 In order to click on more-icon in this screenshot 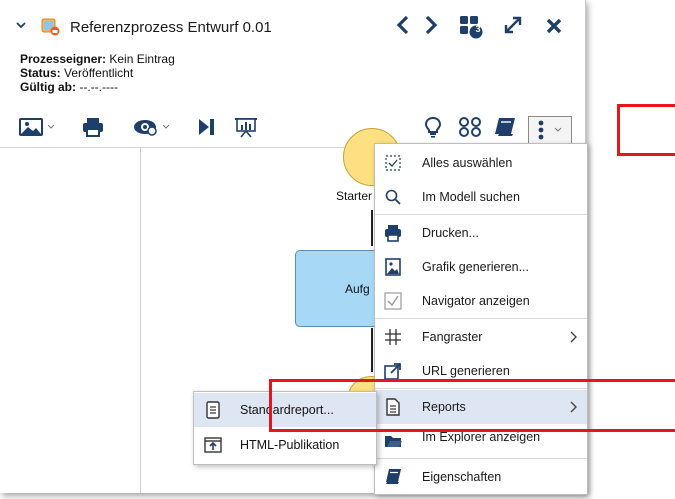, I will do `click(541, 130)`.